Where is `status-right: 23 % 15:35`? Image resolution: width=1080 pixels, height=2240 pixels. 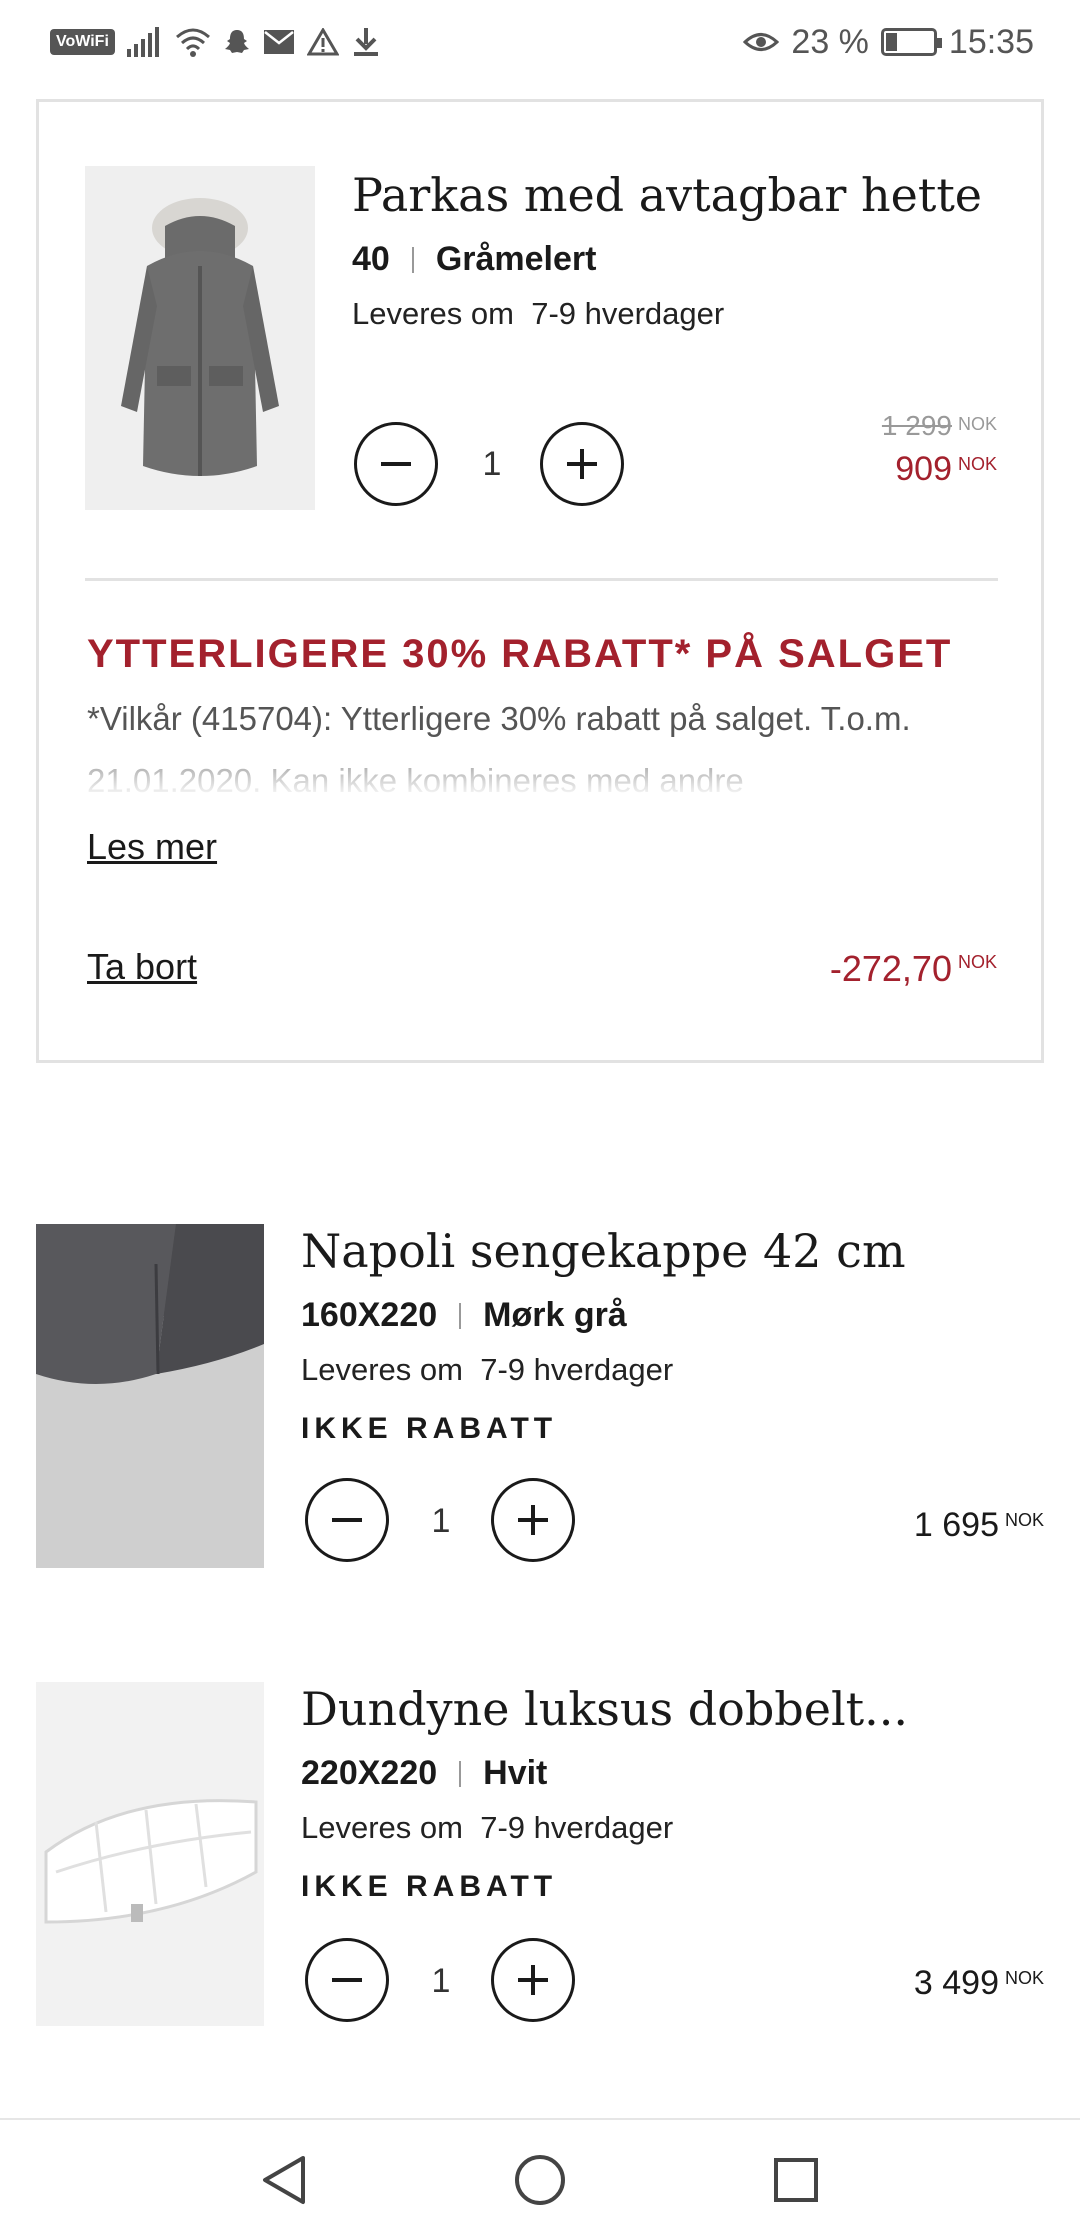 status-right: 23 % 15:35 is located at coordinates (888, 42).